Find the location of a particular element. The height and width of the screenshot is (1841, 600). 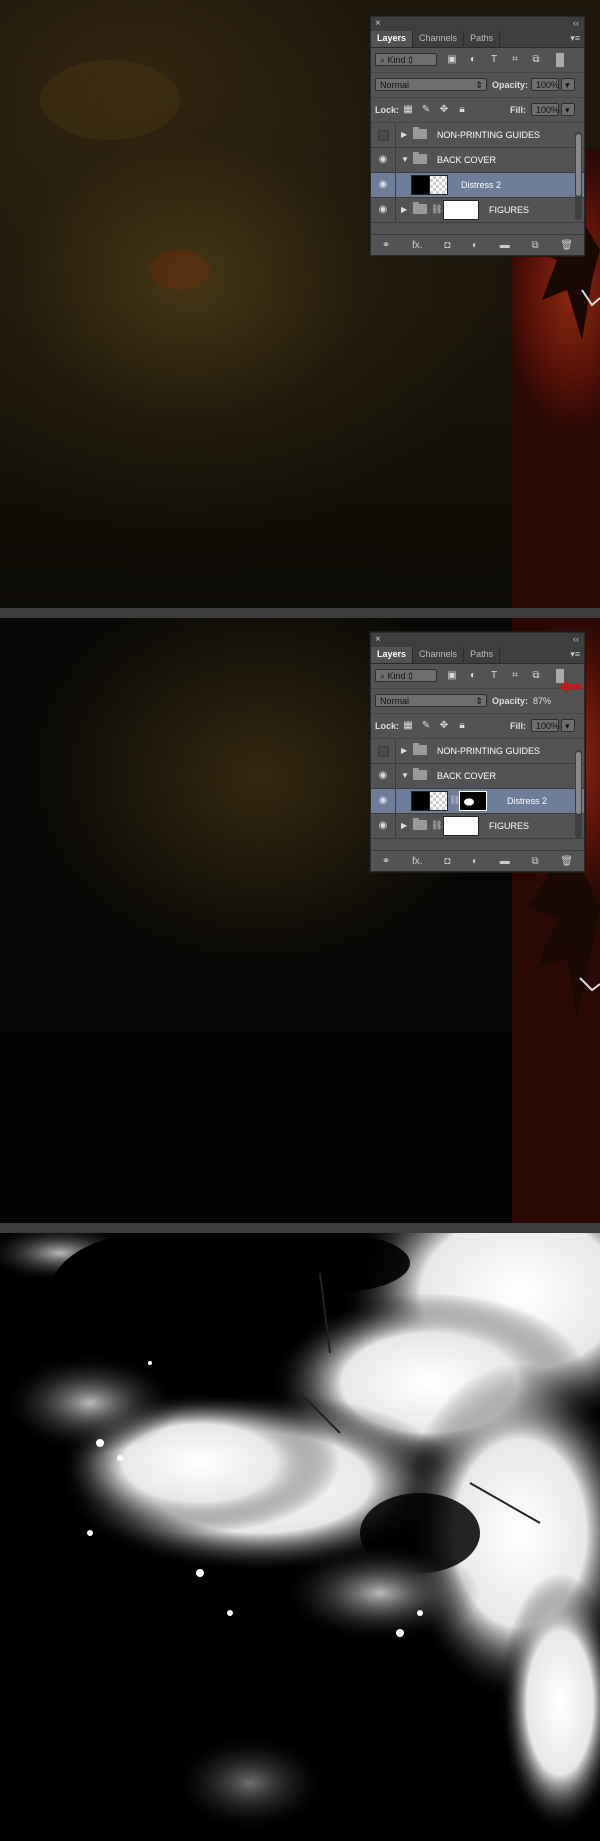

red-arrow-icon is located at coordinates (570, 687).